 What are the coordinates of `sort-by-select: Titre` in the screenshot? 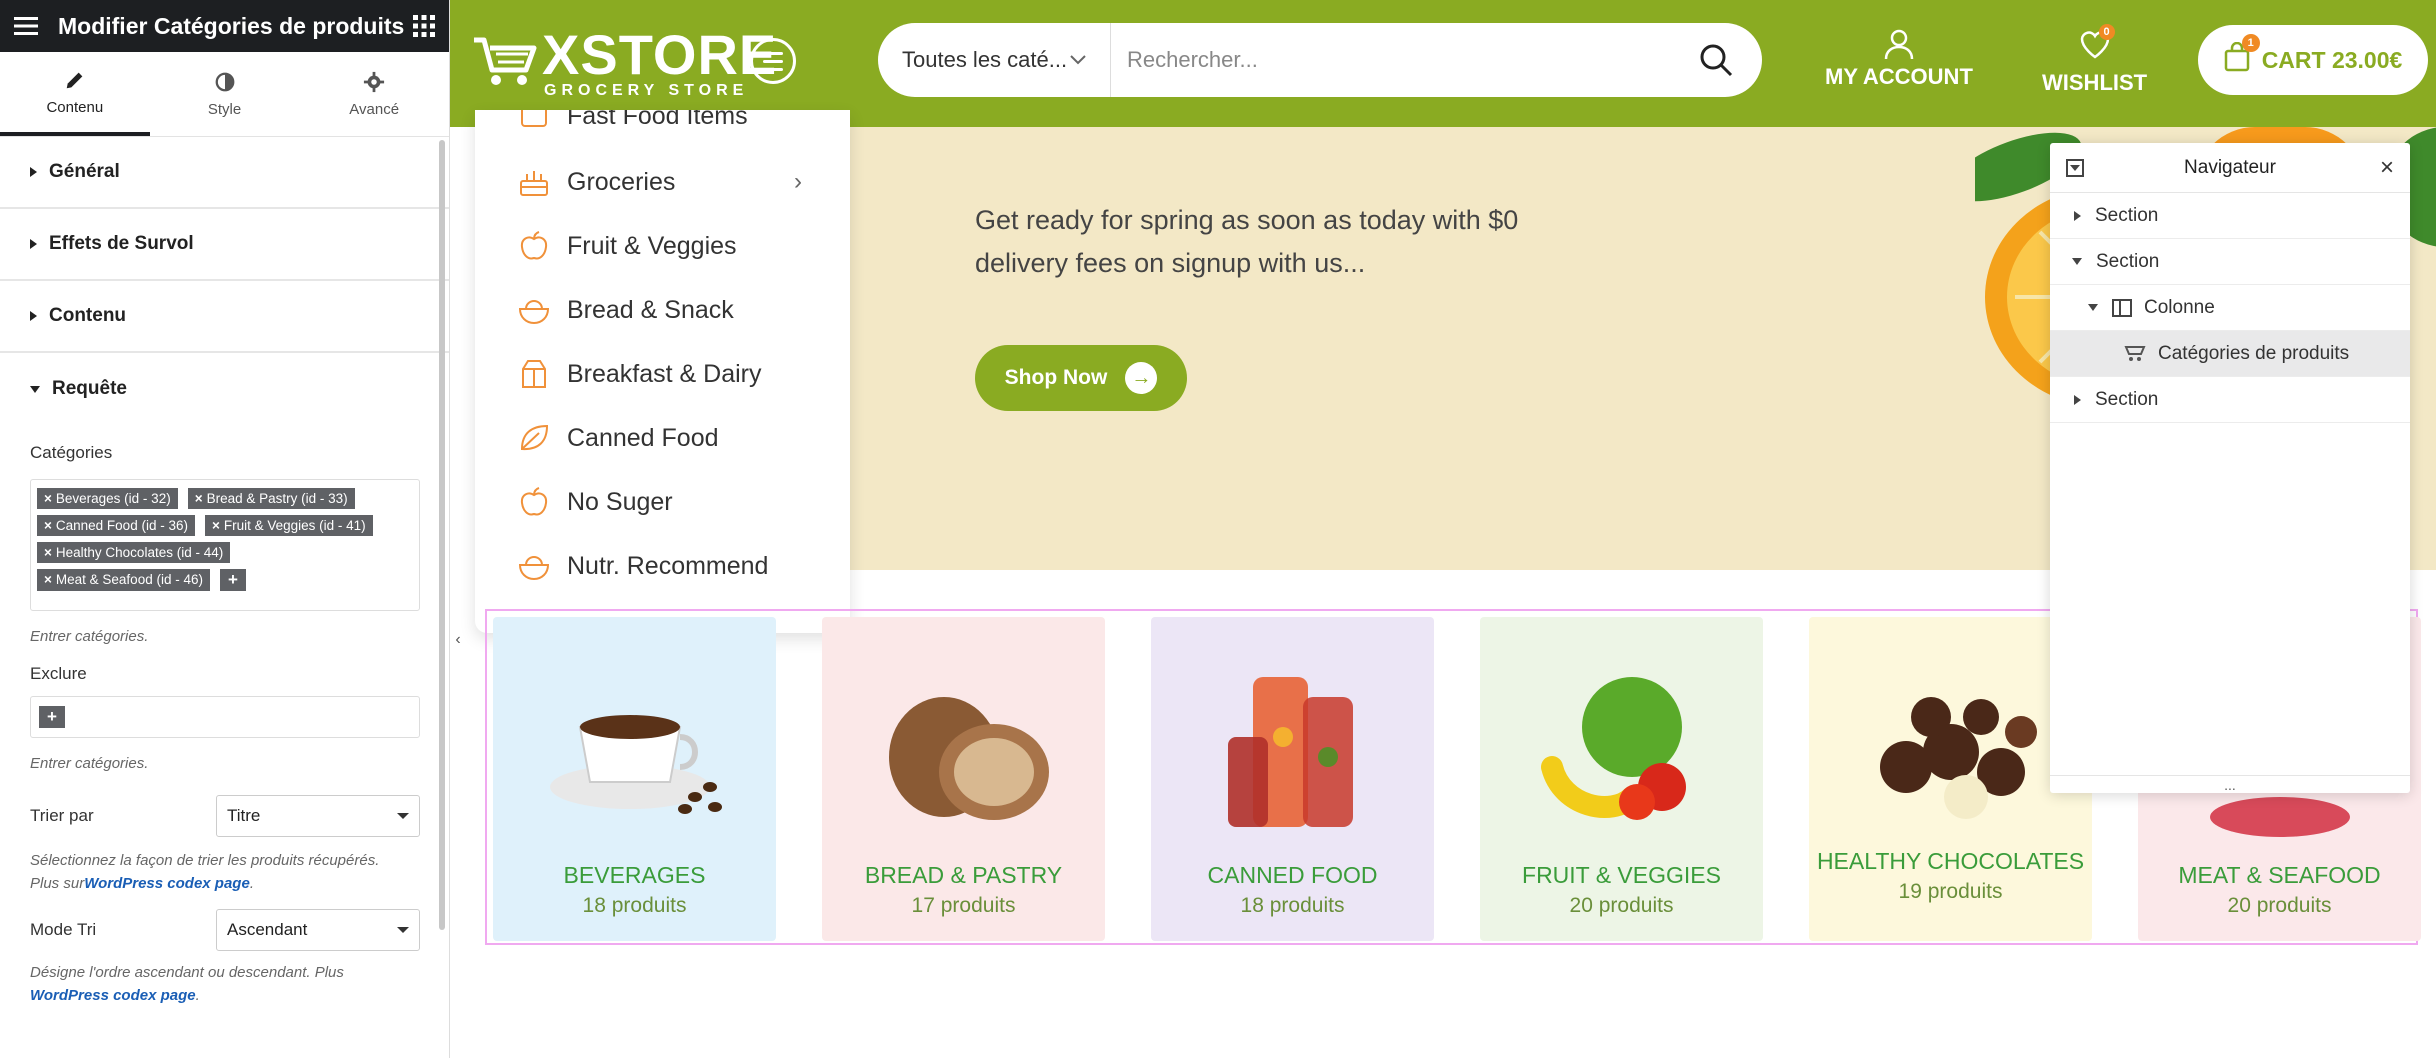 It's located at (318, 816).